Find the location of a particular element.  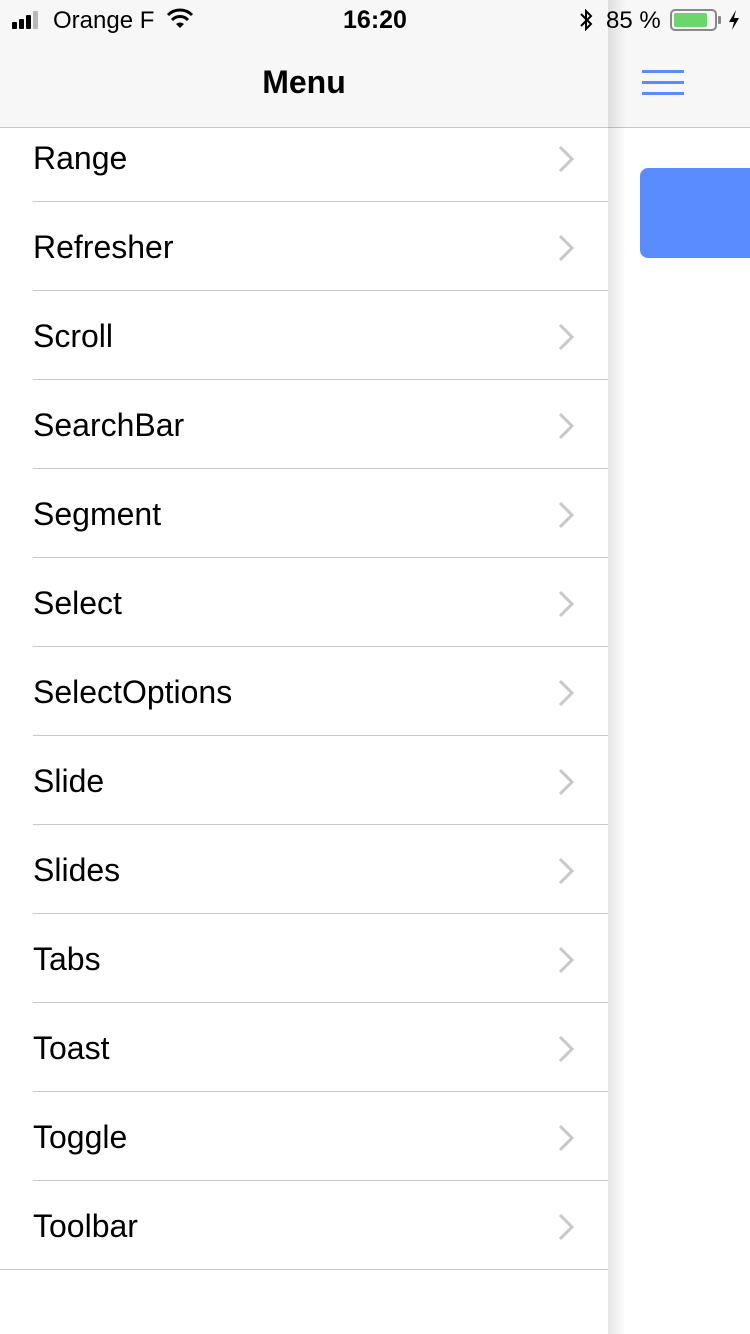

menu-item-searchbar: SearchBar is located at coordinates (304, 424).